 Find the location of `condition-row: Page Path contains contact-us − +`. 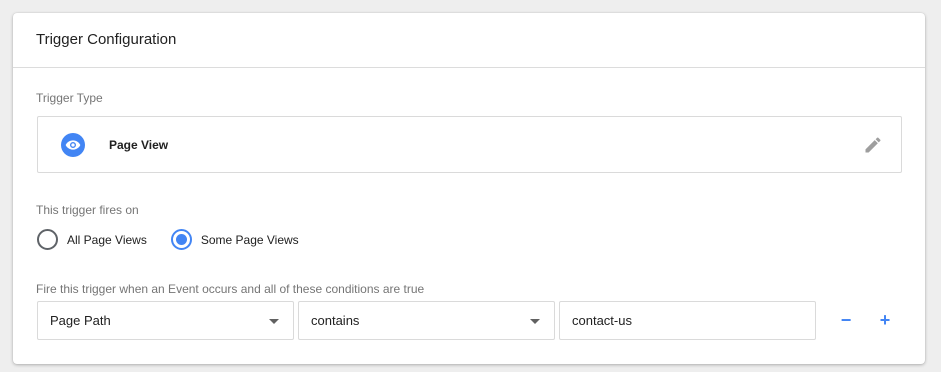

condition-row: Page Path contains contact-us − + is located at coordinates (466, 320).